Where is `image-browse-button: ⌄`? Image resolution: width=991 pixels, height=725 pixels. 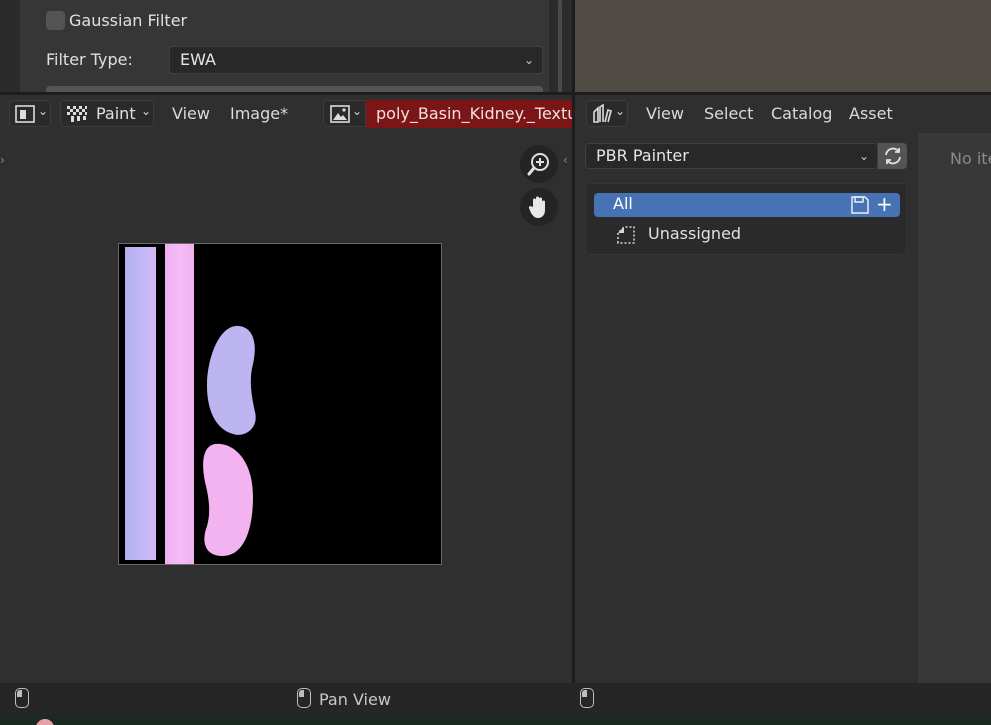
image-browse-button: ⌄ is located at coordinates (344, 113).